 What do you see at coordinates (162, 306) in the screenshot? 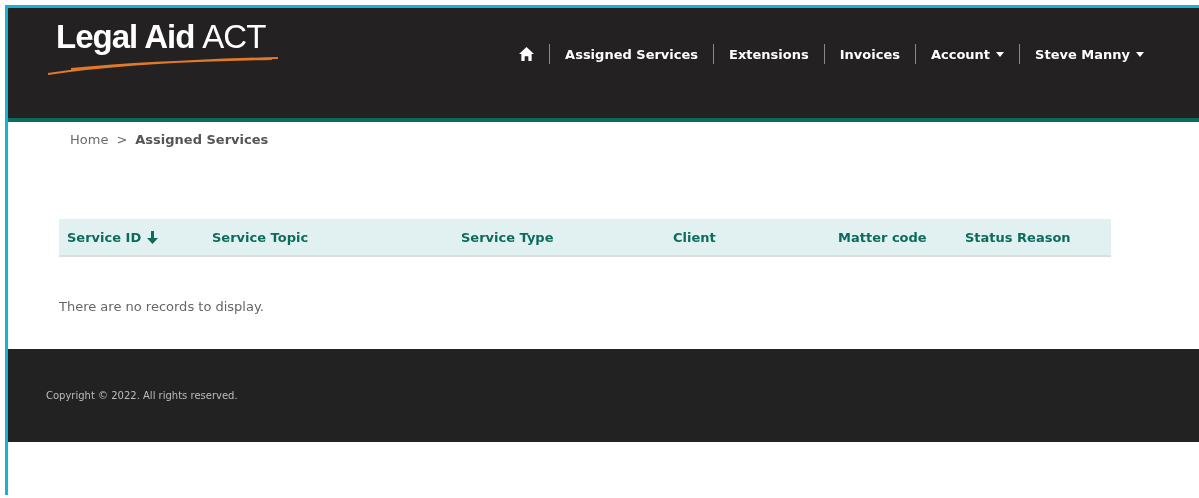
I see `empty-message: There are no records to display.` at bounding box center [162, 306].